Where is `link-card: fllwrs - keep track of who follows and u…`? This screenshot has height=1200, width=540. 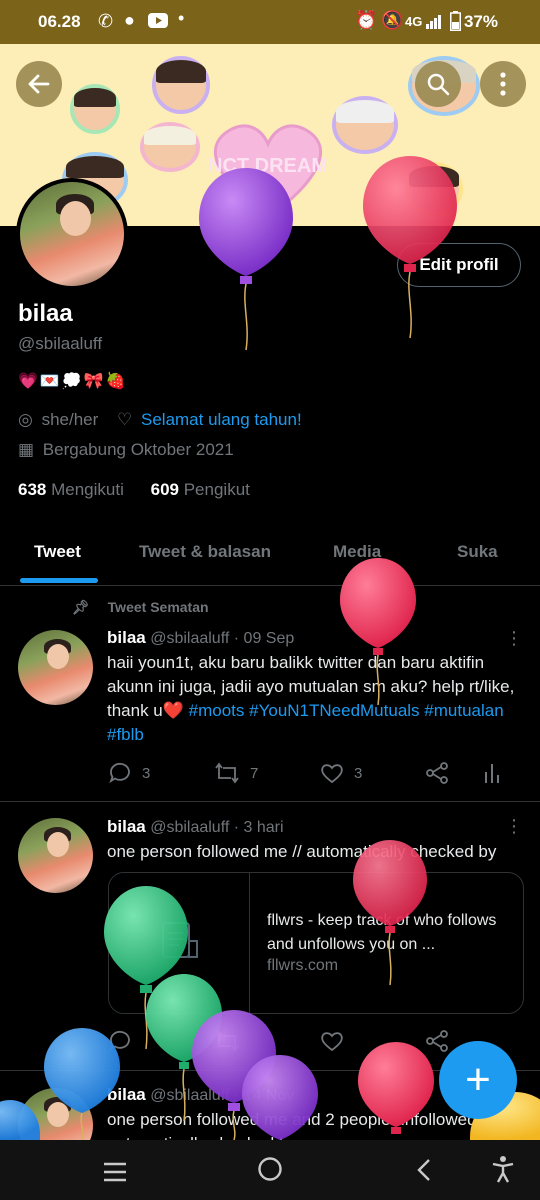
link-card: fllwrs - keep track of who follows and u… is located at coordinates (316, 943).